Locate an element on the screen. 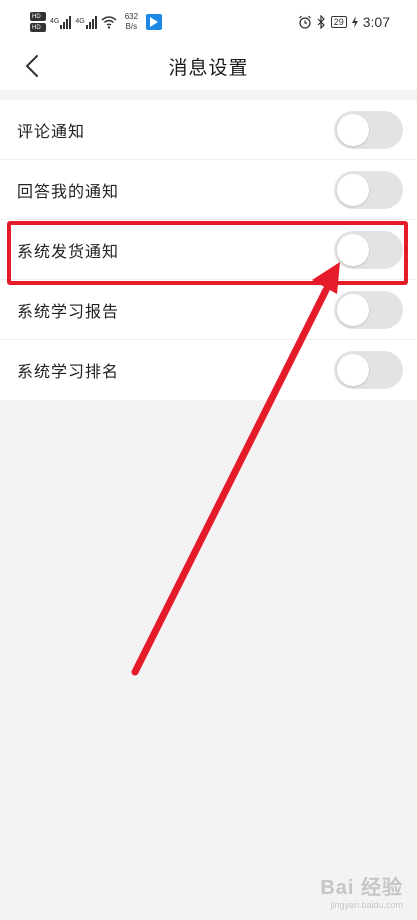 This screenshot has width=417, height=920. setting-row-study-ranking: 系统学习排名 is located at coordinates (208, 370).